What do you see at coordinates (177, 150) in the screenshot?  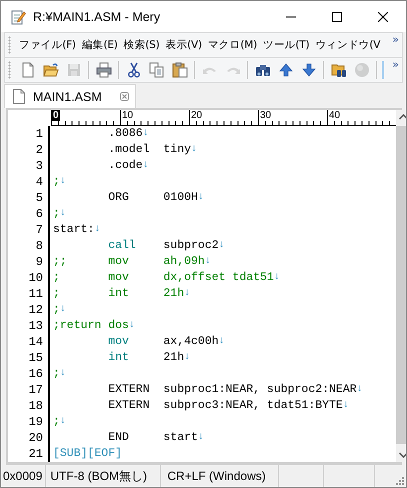 I see `code-operand: tiny` at bounding box center [177, 150].